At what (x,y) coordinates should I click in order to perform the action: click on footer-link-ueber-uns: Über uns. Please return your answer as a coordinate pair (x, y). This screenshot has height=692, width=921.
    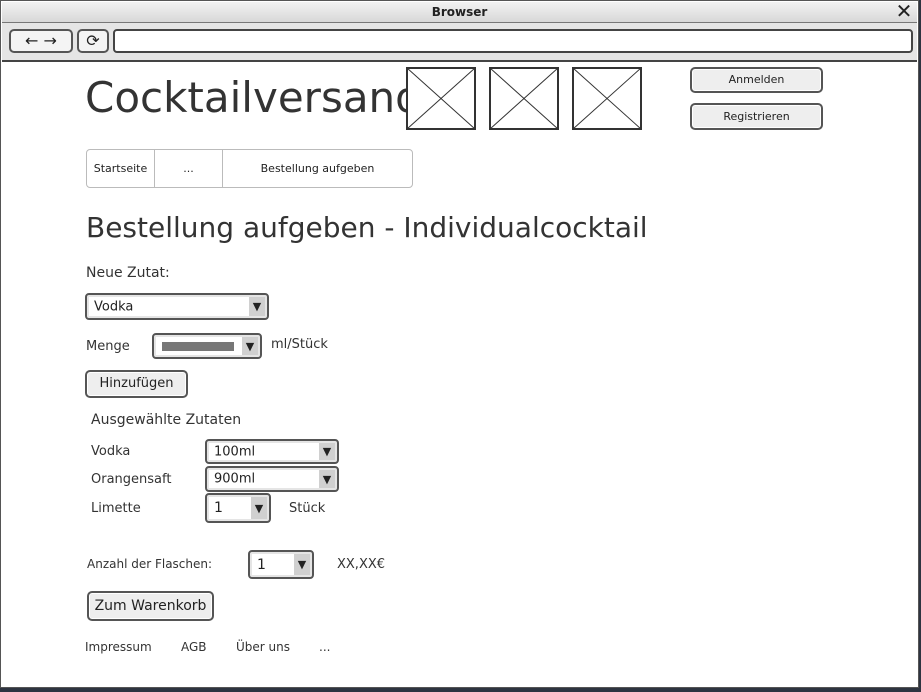
    Looking at the image, I should click on (263, 647).